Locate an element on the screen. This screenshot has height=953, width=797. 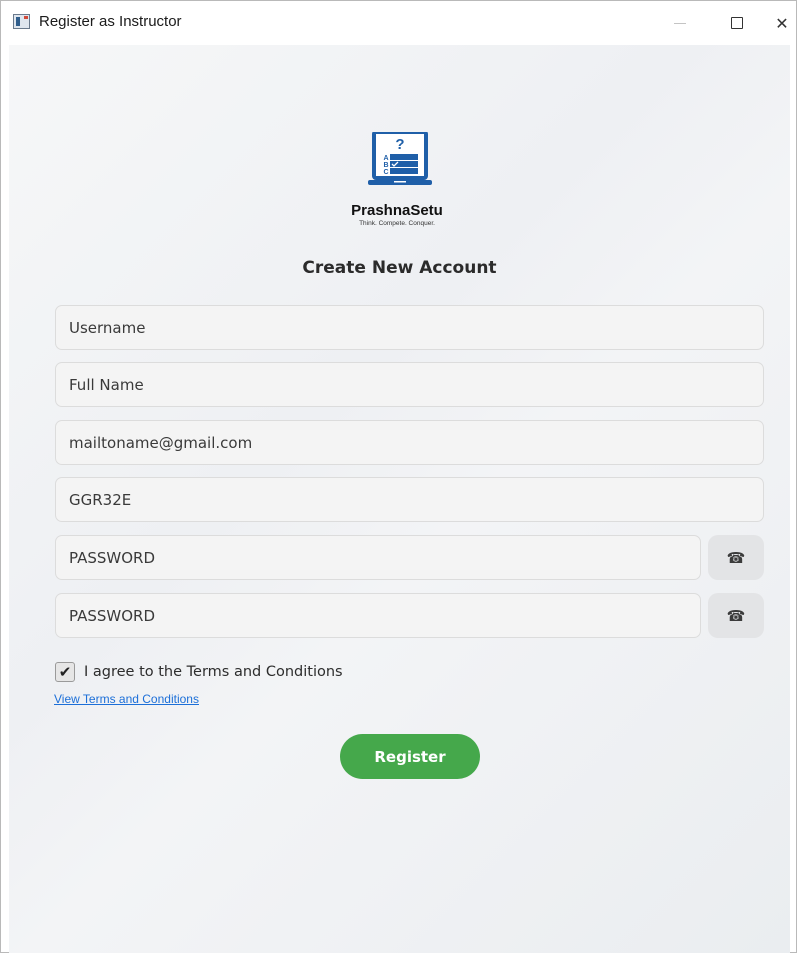
checkmark-icon: ✔ is located at coordinates (65, 671).